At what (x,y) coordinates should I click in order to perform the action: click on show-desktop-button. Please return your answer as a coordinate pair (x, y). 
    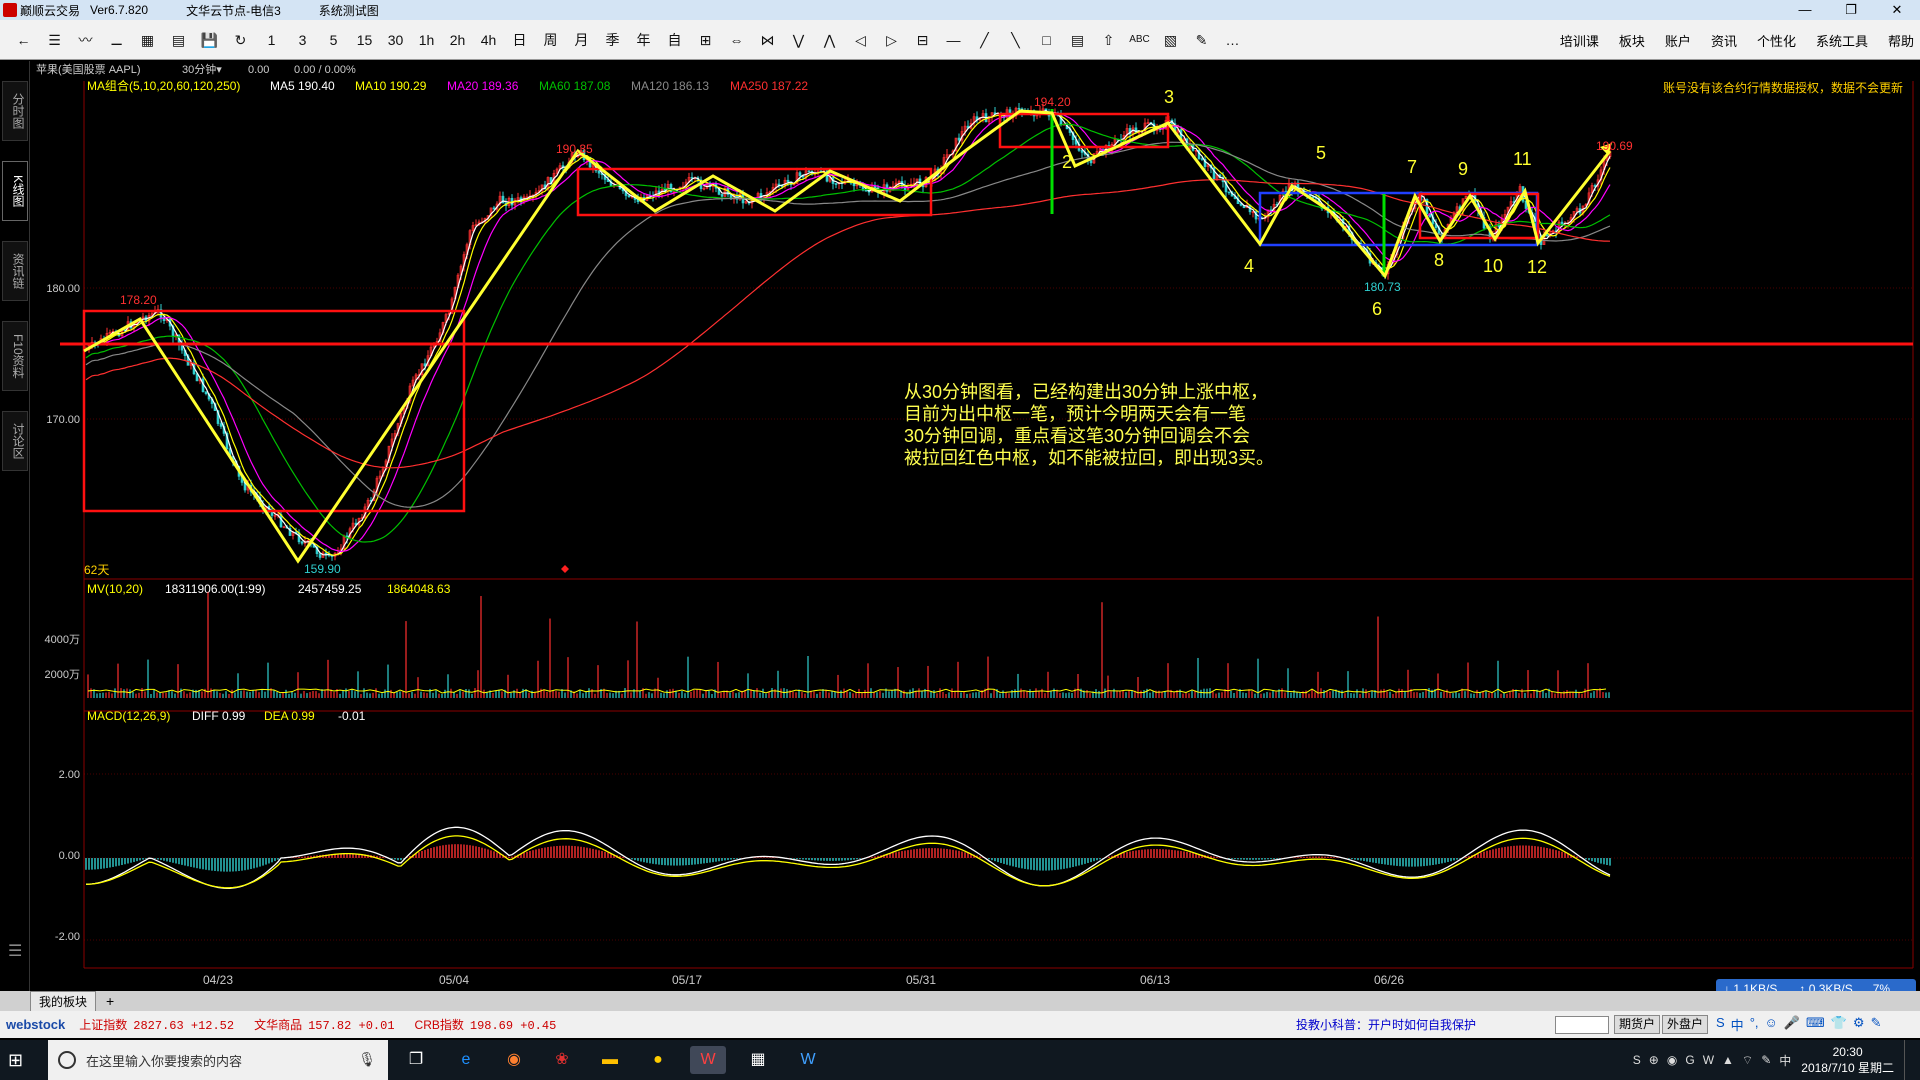
    Looking at the image, I should click on (1909, 1060).